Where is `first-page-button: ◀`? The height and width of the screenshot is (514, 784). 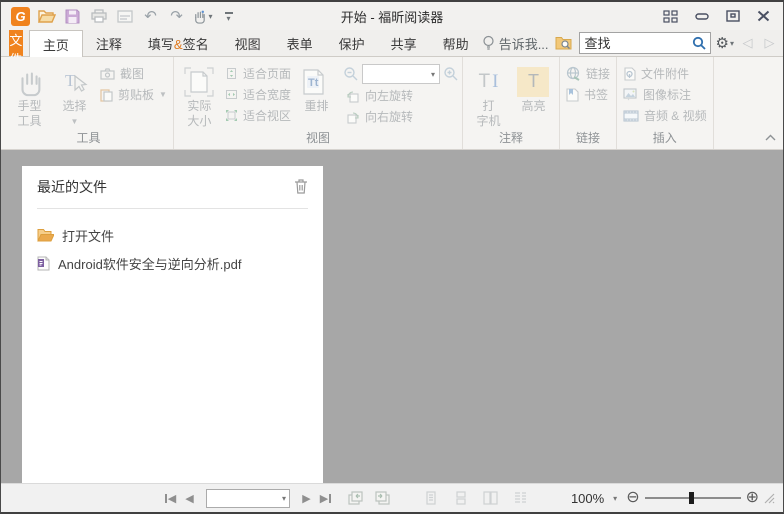 first-page-button: ◀ is located at coordinates (170, 498).